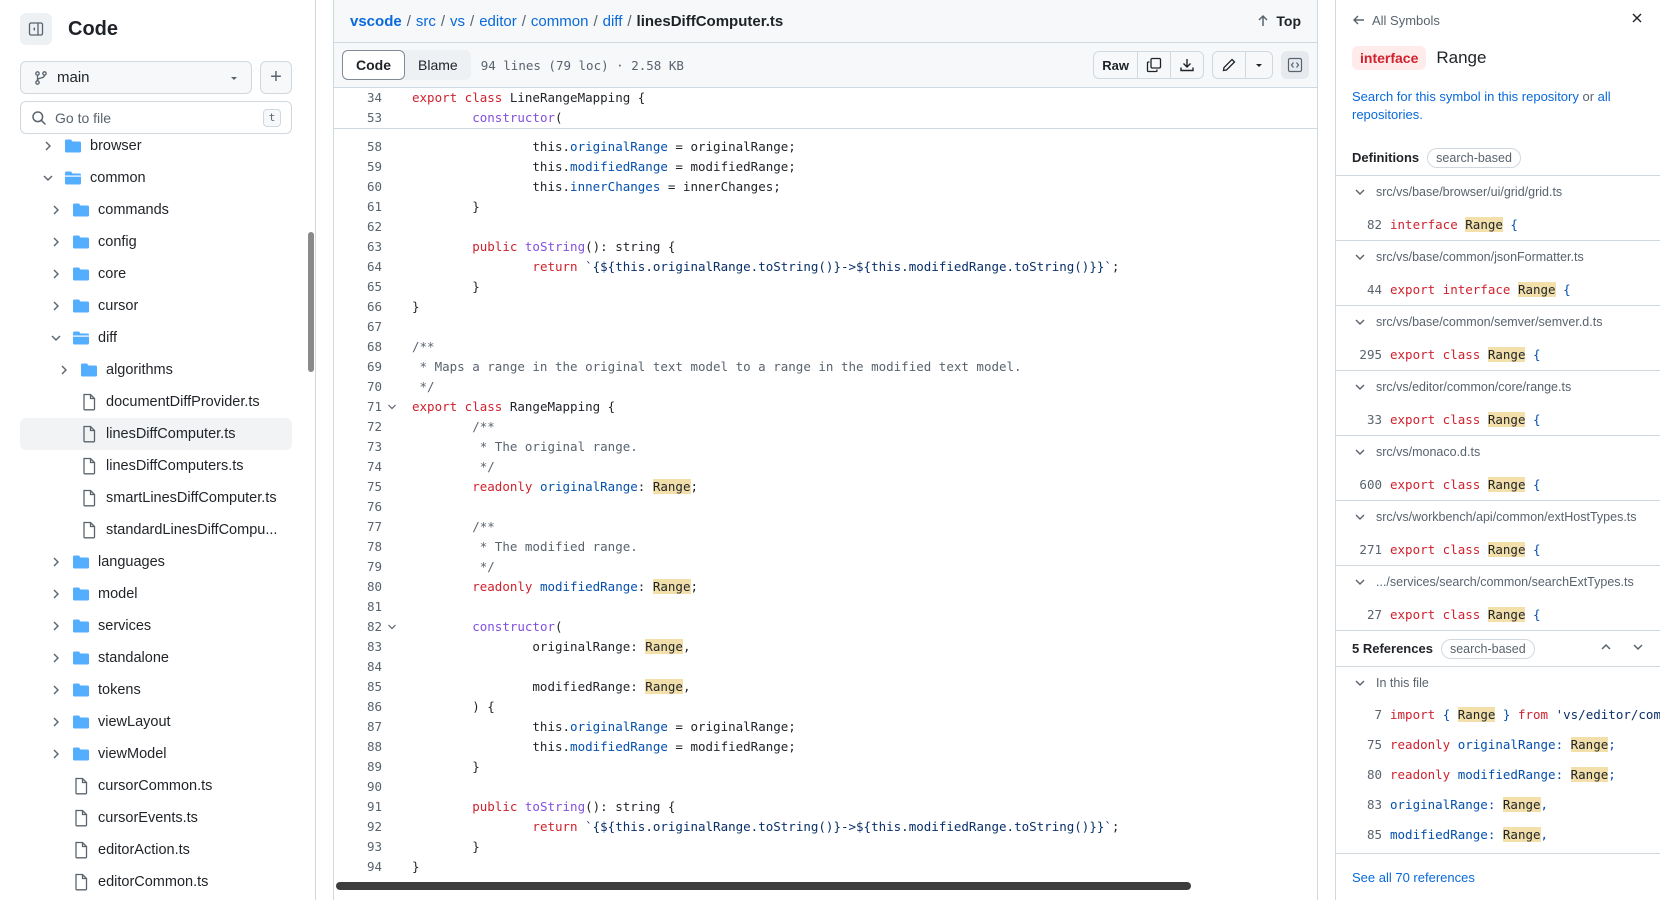 This screenshot has width=1660, height=900. What do you see at coordinates (136, 77) in the screenshot?
I see `branch-selector: main` at bounding box center [136, 77].